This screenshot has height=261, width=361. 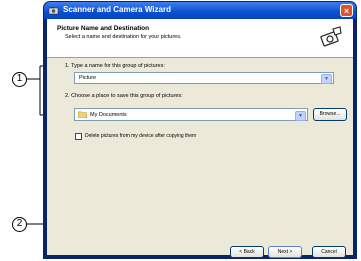 What do you see at coordinates (82, 114) in the screenshot?
I see `folder-icon` at bounding box center [82, 114].